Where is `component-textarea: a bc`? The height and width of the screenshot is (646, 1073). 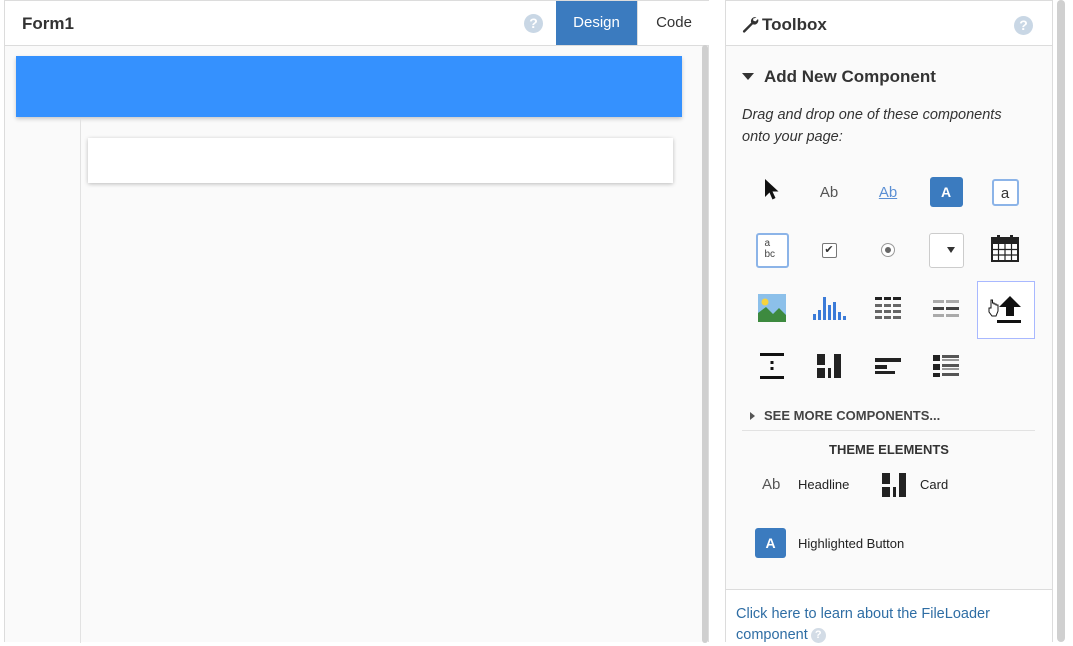
component-textarea: a bc is located at coordinates (772, 250).